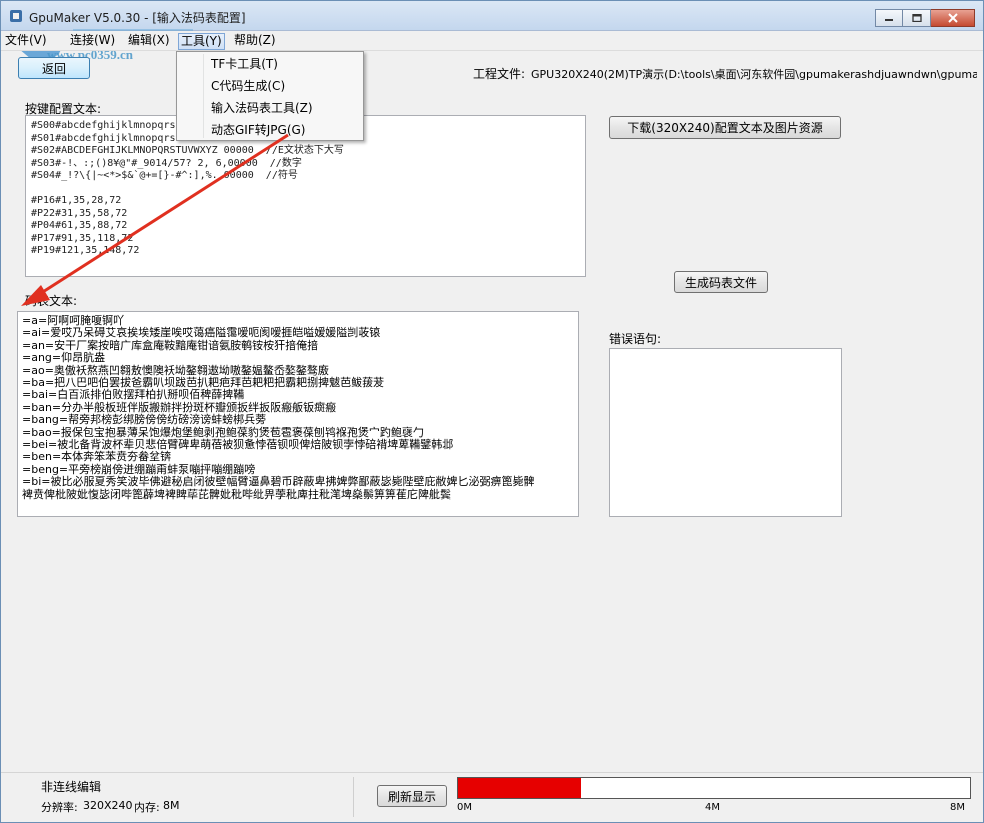 This screenshot has width=984, height=823. What do you see at coordinates (149, 41) in the screenshot?
I see `menu-edit: 编辑(X)` at bounding box center [149, 41].